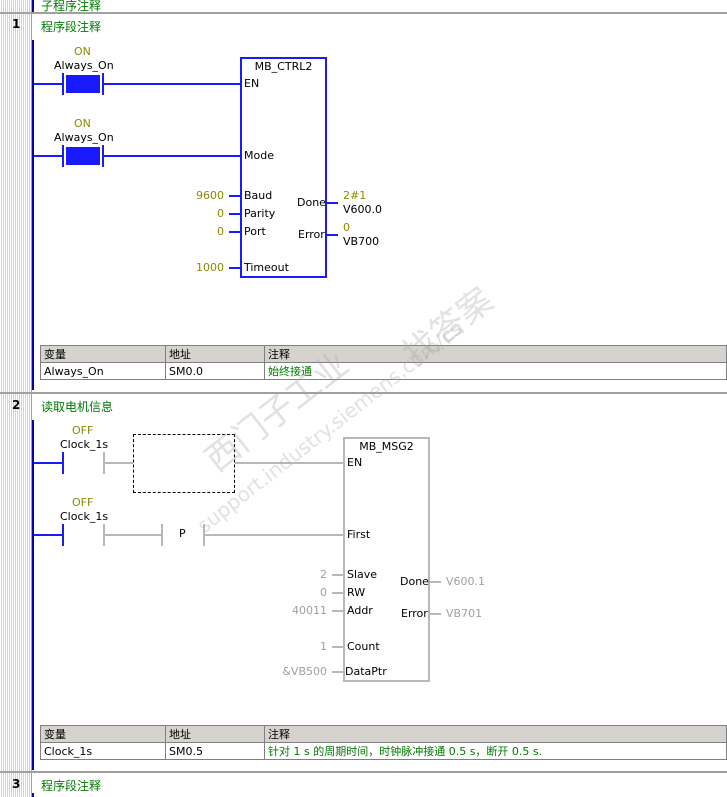 The image size is (727, 797). Describe the element at coordinates (298, 646) in the screenshot. I see `count-value: 1` at that location.